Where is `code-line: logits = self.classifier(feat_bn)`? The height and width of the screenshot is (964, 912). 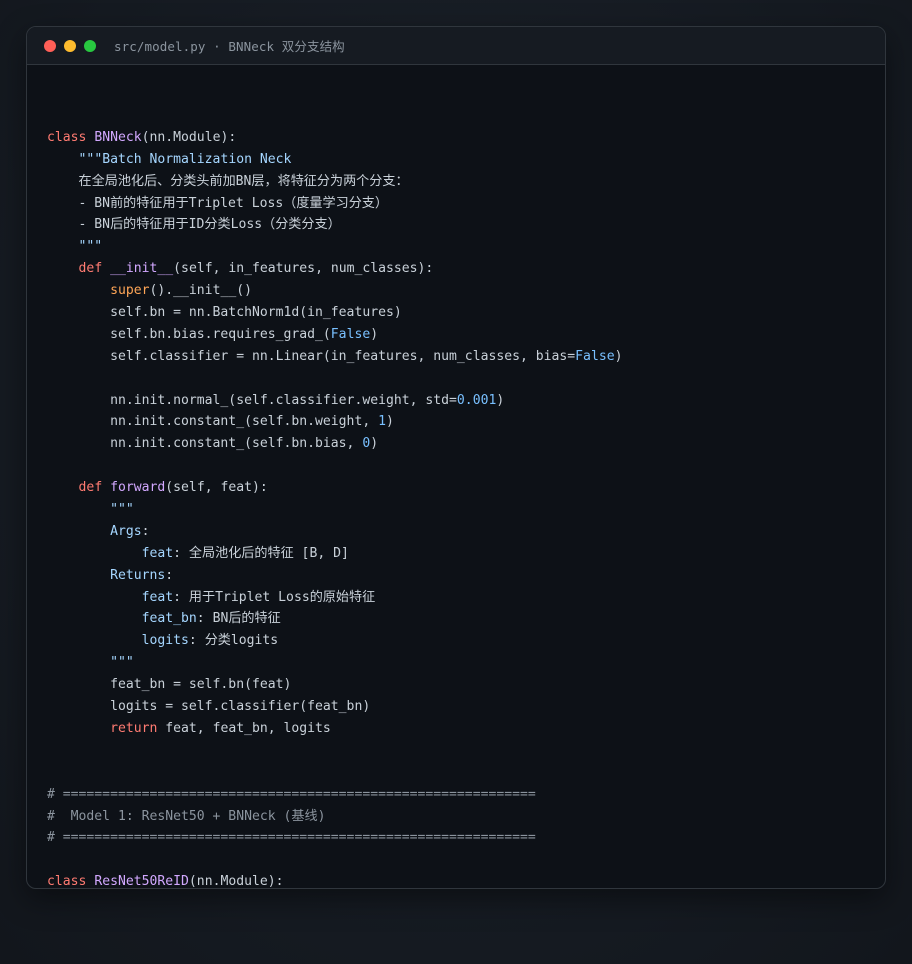 code-line: logits = self.classifier(feat_bn) is located at coordinates (209, 707).